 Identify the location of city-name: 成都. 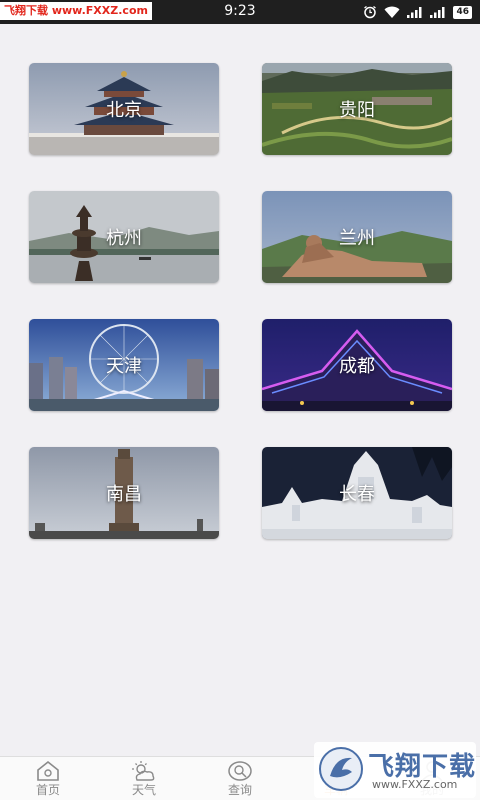
(357, 366).